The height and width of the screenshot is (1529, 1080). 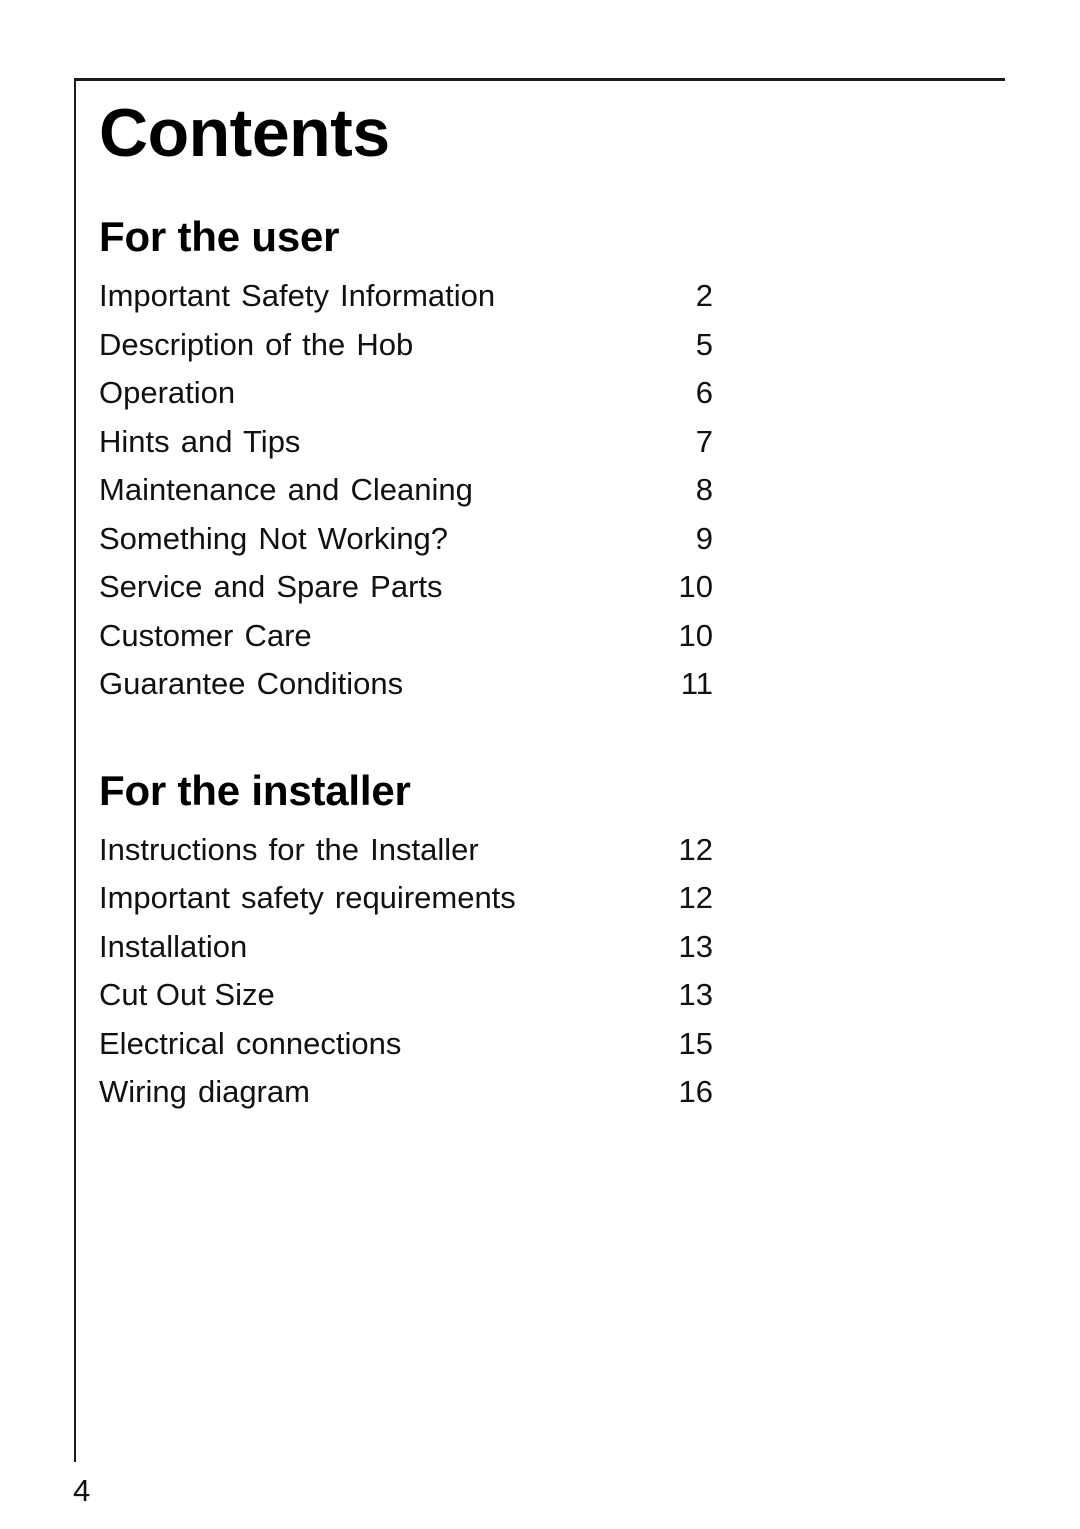 I want to click on header-rule, so click(x=539, y=79).